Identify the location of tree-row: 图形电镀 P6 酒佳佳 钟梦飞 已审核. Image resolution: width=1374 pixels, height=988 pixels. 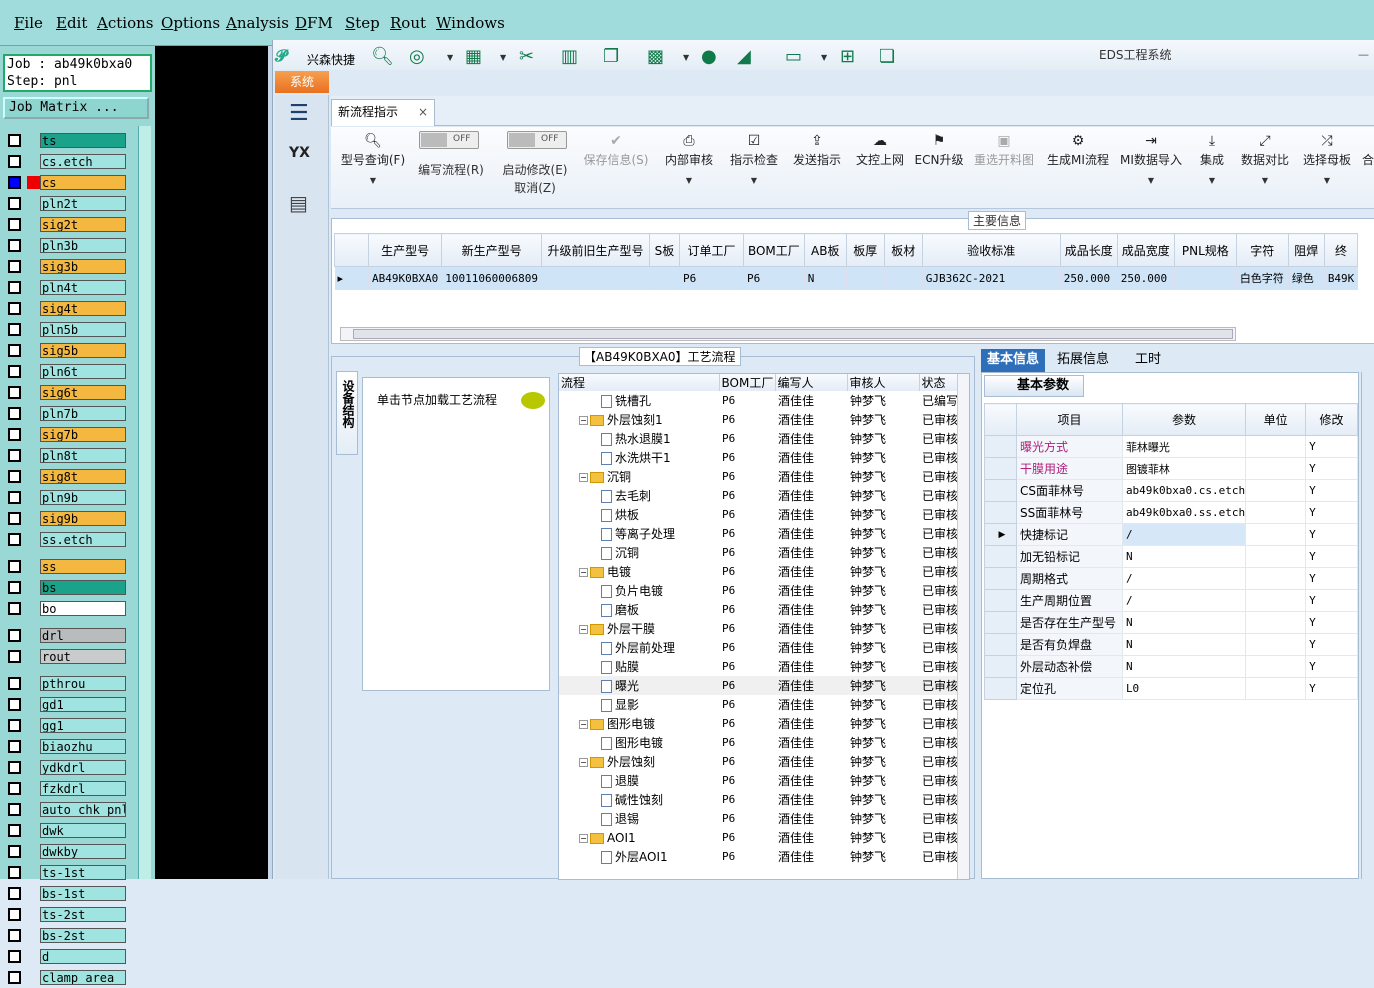
(759, 742).